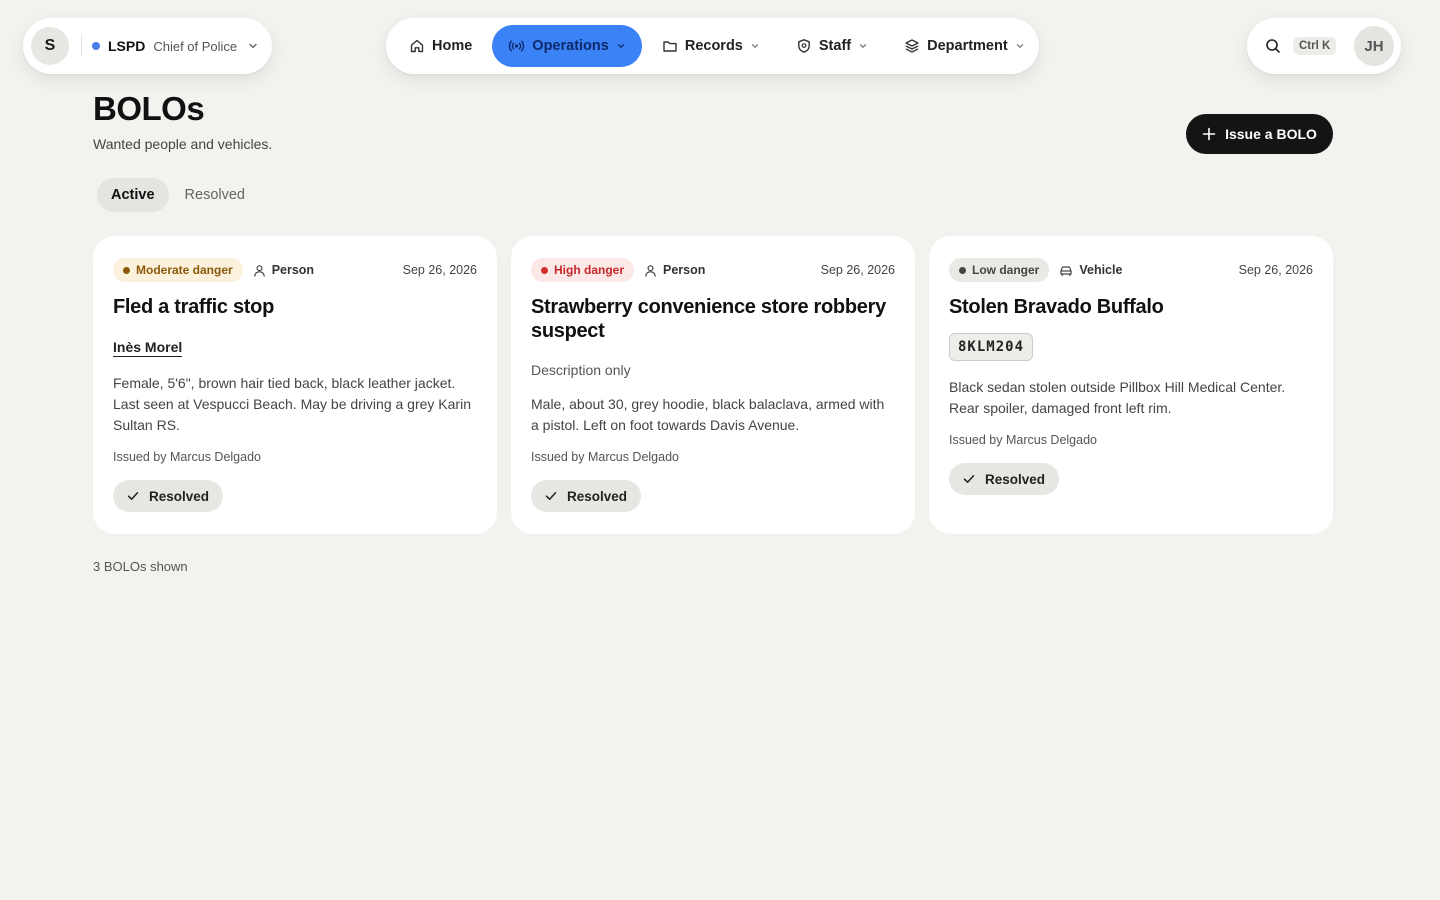  I want to click on danger-label: High danger, so click(589, 270).